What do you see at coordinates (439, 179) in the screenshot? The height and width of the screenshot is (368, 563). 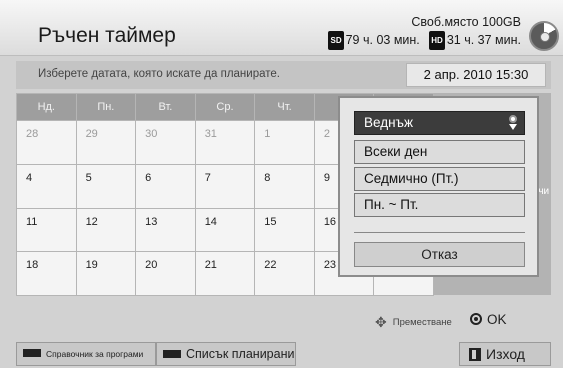 I see `repeat-option-weekly: Седмично (Пт.)` at bounding box center [439, 179].